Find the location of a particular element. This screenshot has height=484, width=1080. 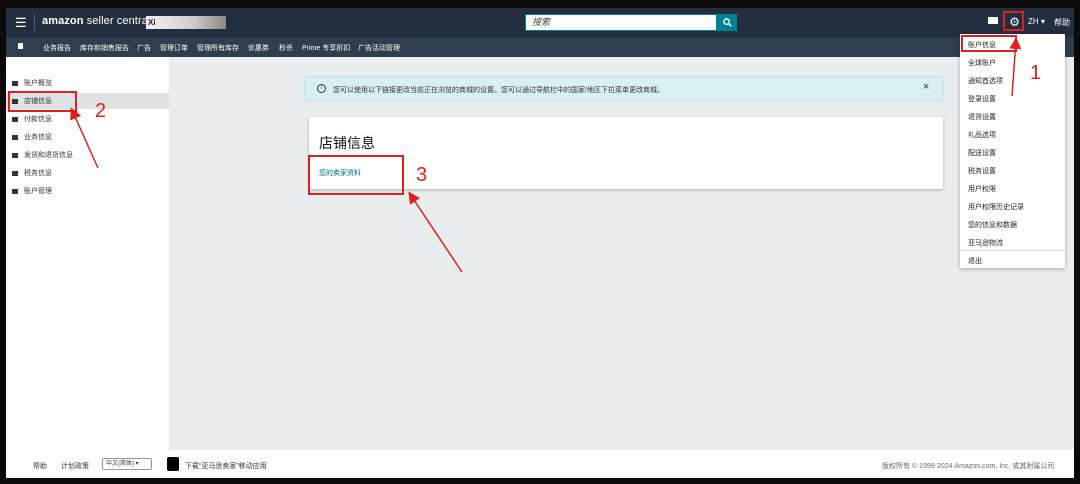

arrow-to-store-info is located at coordinates (84, 138).